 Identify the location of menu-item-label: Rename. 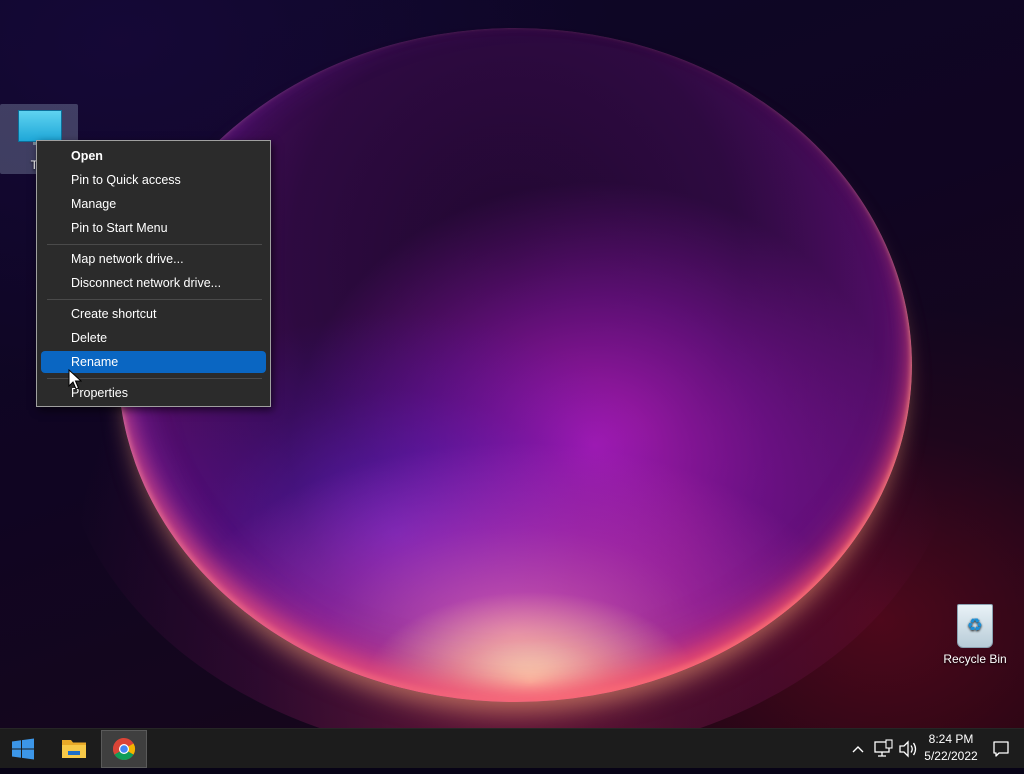
(95, 362).